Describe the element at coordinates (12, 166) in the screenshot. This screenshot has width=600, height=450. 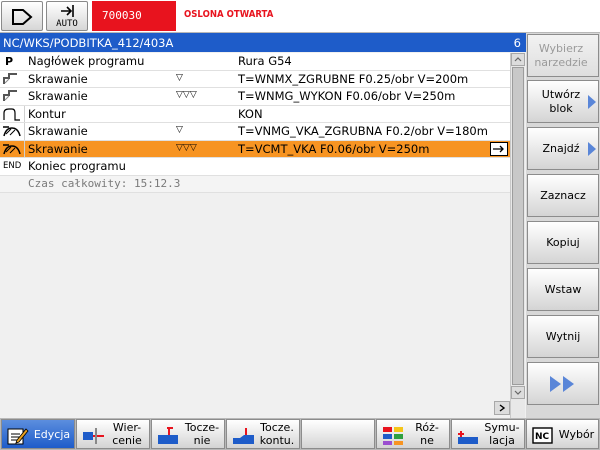
I see `end-icon: END` at that location.